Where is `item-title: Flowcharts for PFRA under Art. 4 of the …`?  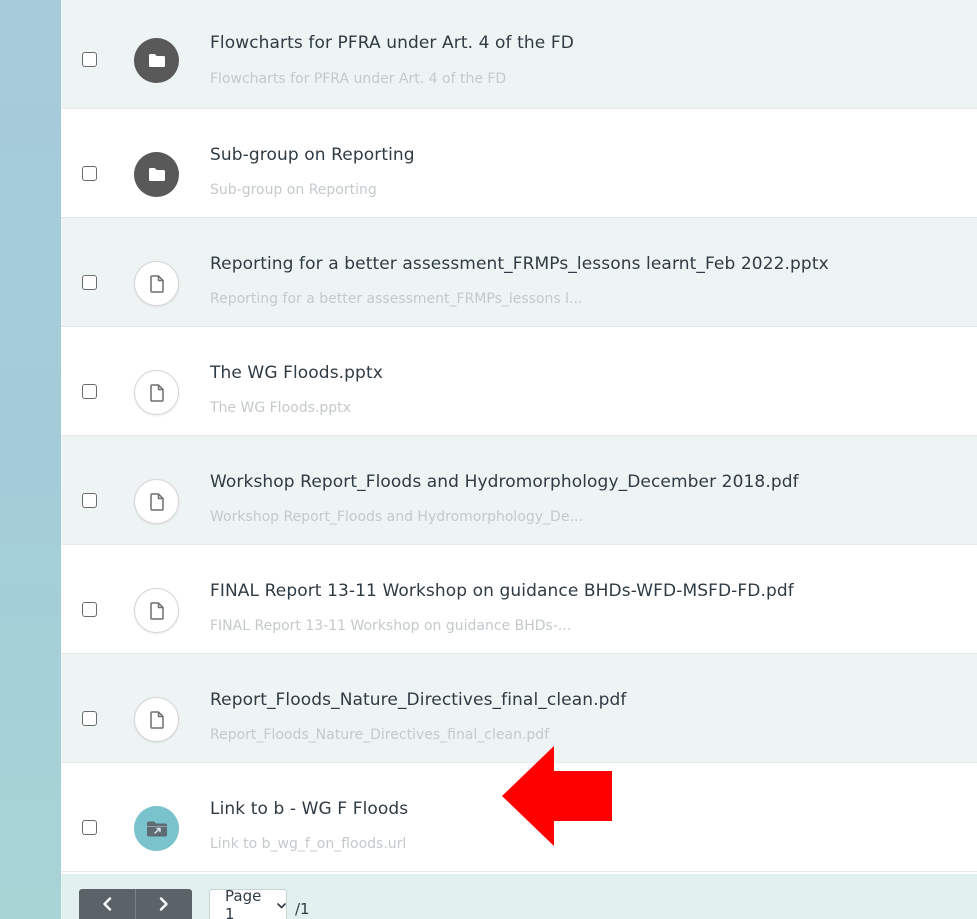
item-title: Flowcharts for PFRA under Art. 4 of the … is located at coordinates (392, 43).